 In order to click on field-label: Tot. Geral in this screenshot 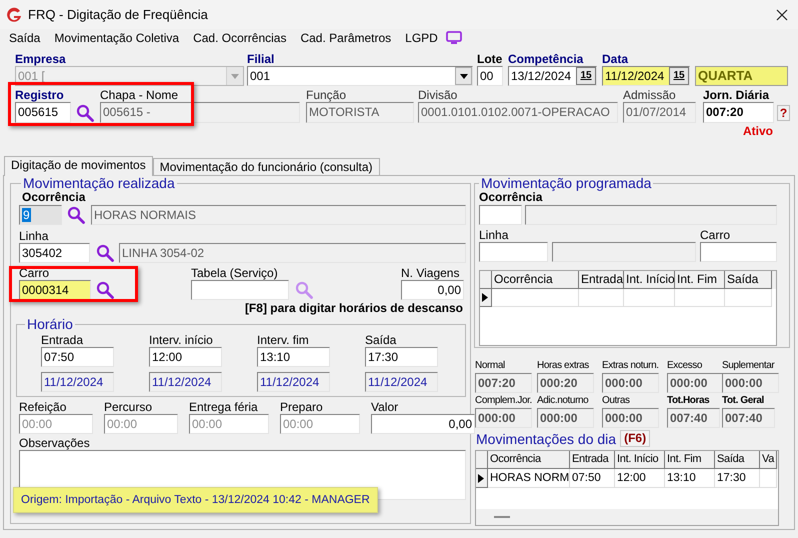, I will do `click(743, 401)`.